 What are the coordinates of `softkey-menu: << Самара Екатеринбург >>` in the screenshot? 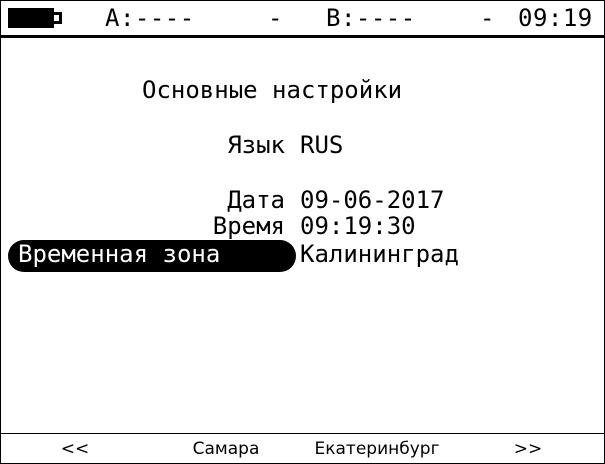 It's located at (302, 448).